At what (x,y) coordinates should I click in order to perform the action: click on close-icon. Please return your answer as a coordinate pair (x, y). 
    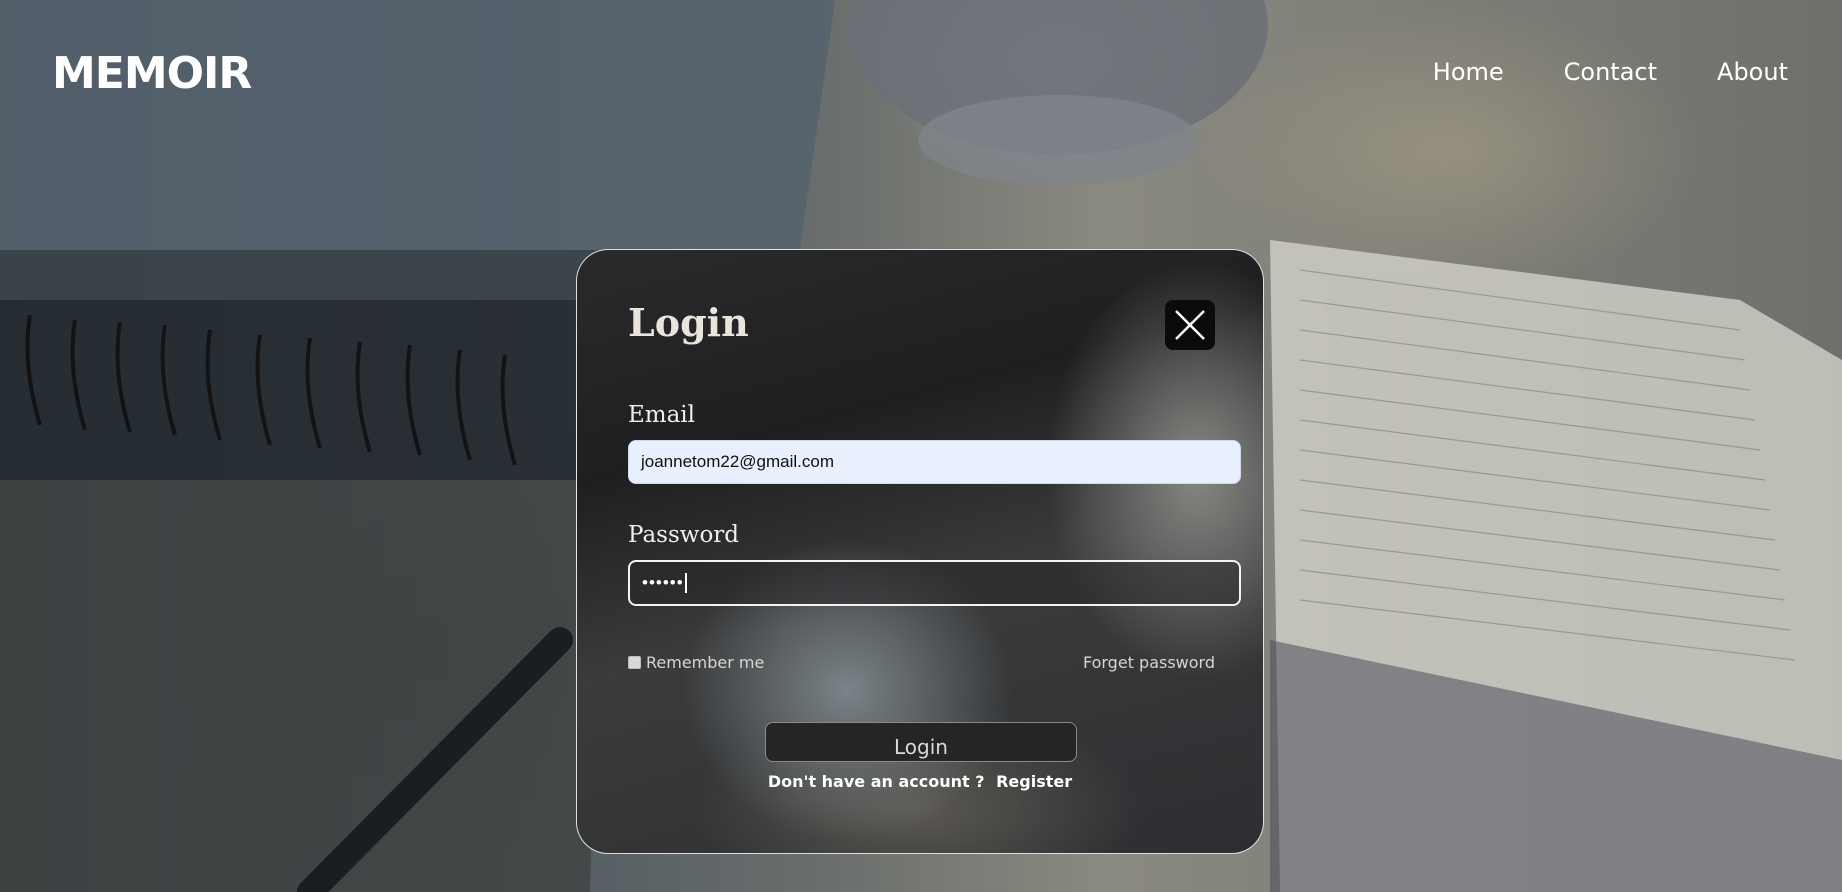
    Looking at the image, I should click on (1190, 325).